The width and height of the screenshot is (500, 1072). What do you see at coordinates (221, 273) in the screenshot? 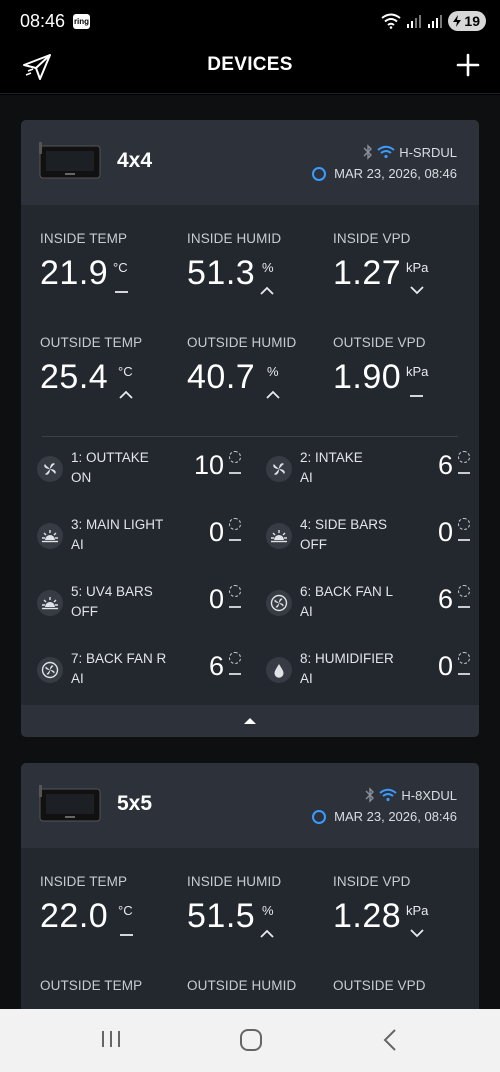
I see `metric-value: 51.3` at bounding box center [221, 273].